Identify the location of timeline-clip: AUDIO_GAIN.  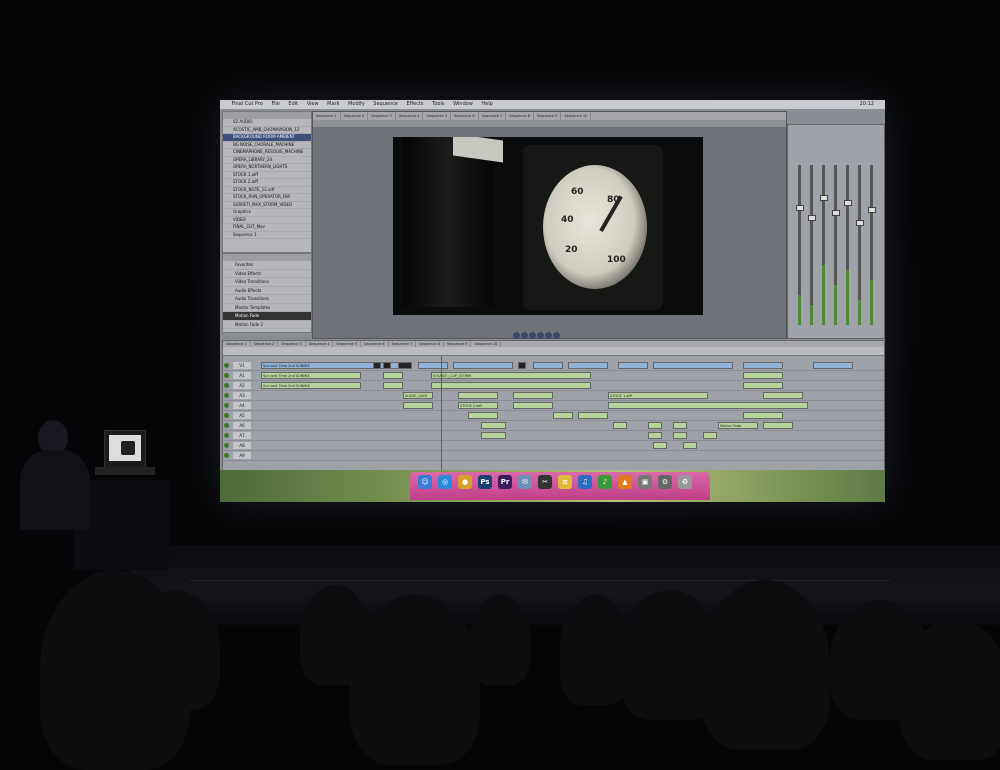
(418, 395).